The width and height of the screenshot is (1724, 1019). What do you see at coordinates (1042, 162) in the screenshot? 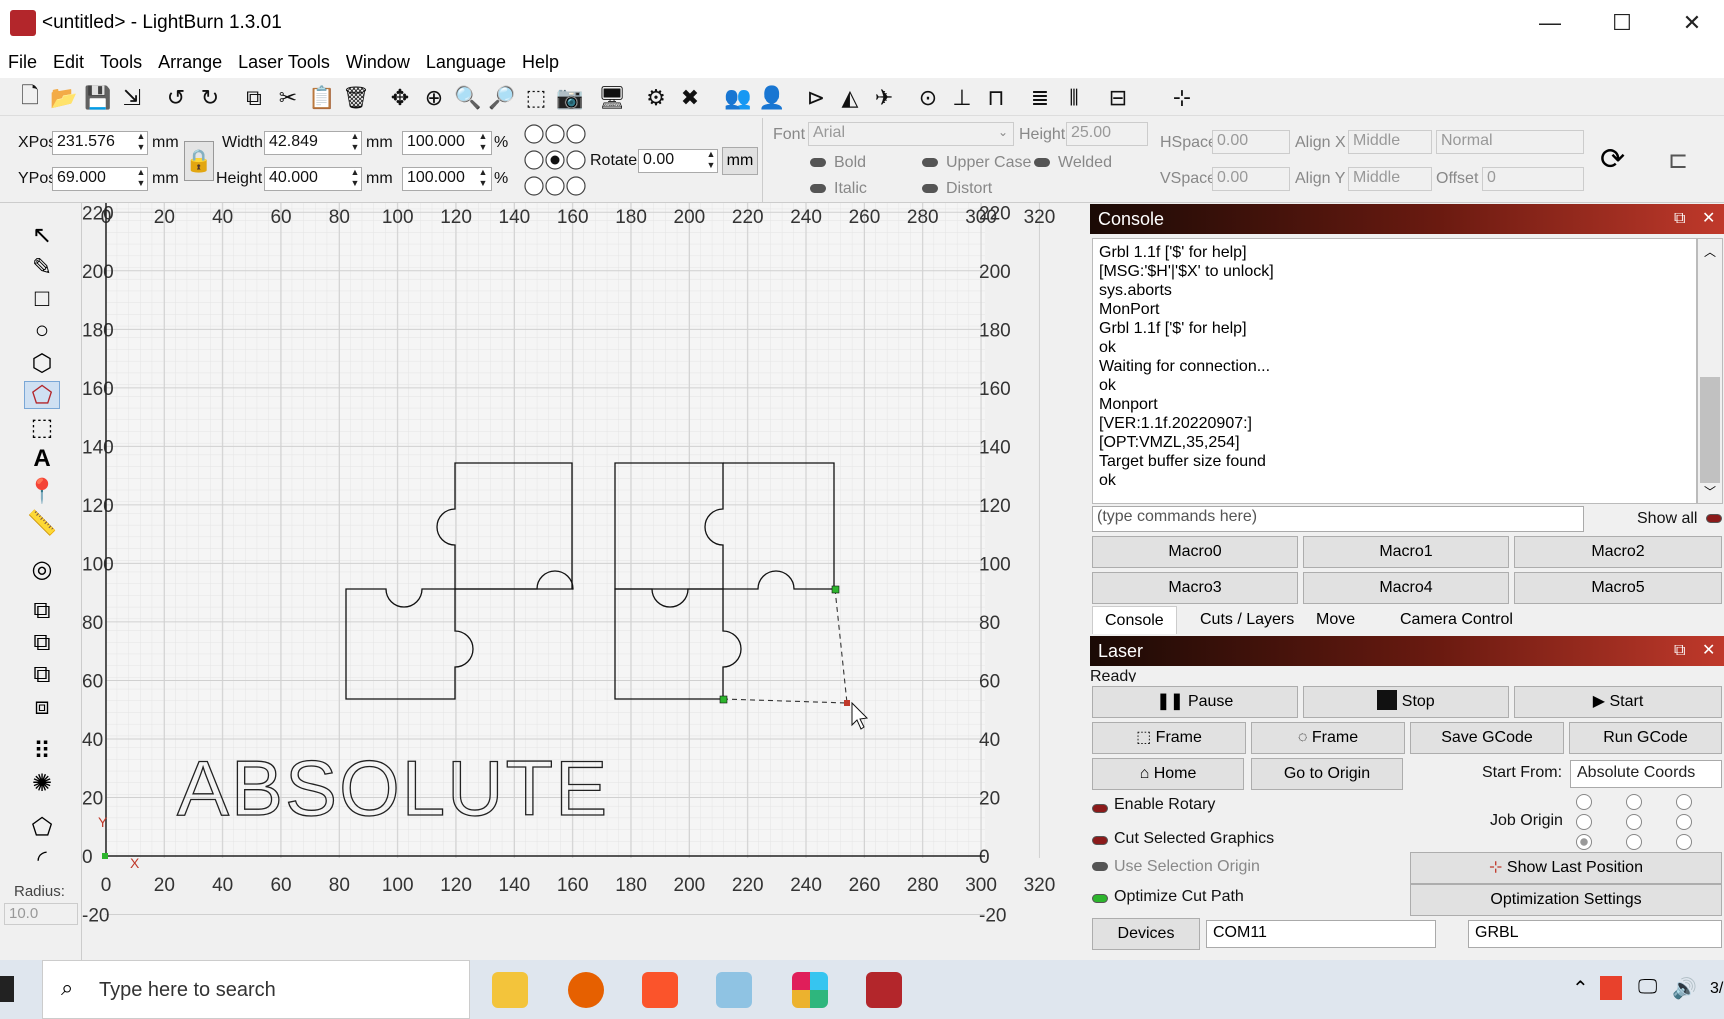
I see `welded-toggle` at bounding box center [1042, 162].